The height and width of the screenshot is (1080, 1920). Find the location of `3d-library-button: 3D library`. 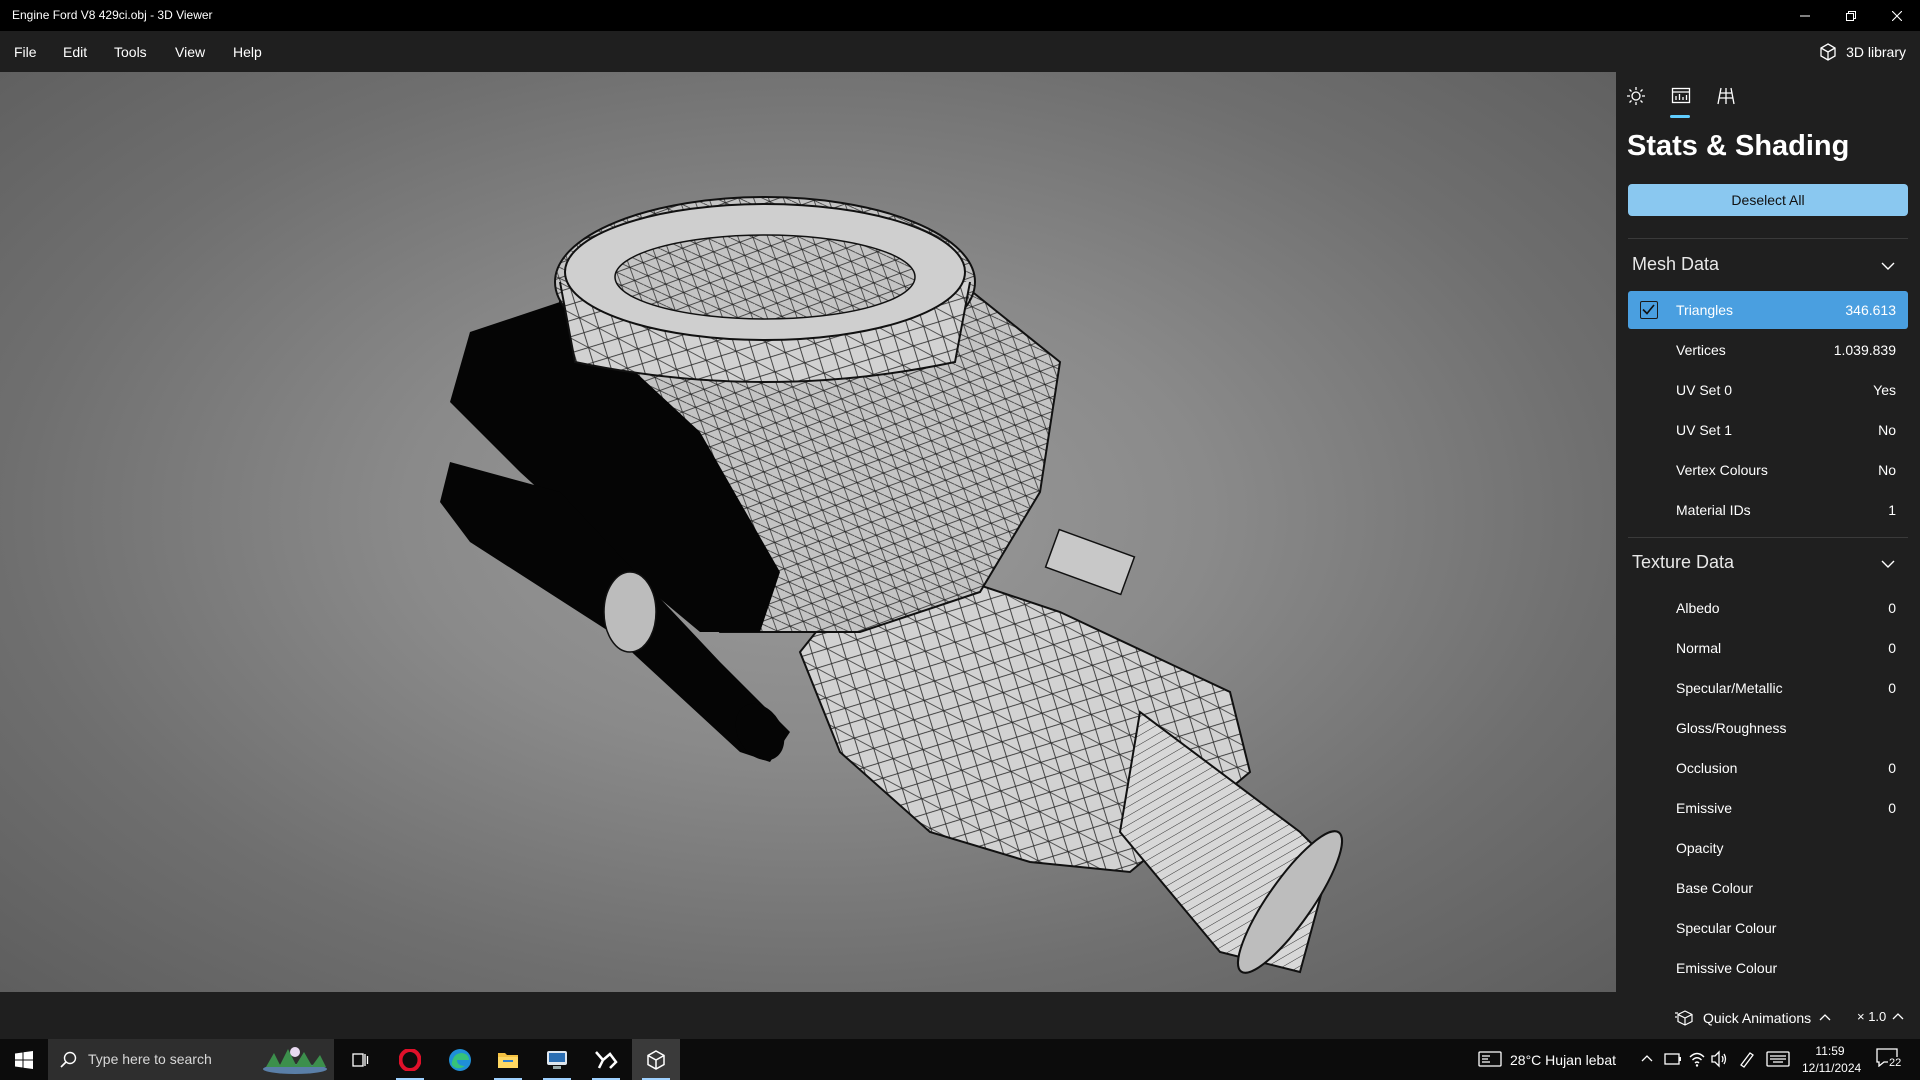

3d-library-button: 3D library is located at coordinates (1862, 52).